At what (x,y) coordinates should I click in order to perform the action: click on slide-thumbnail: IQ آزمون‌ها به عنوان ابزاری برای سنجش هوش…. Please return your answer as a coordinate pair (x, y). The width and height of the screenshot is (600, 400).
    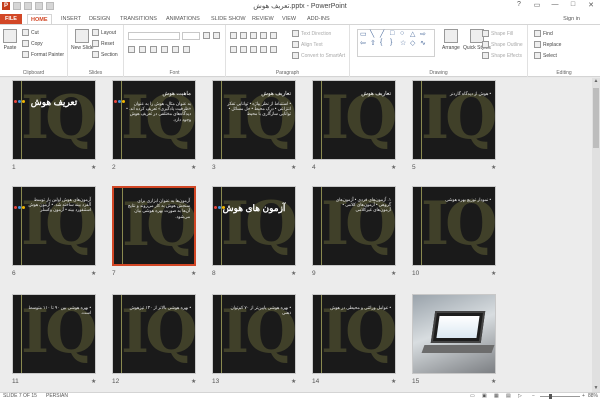
    Looking at the image, I should click on (154, 226).